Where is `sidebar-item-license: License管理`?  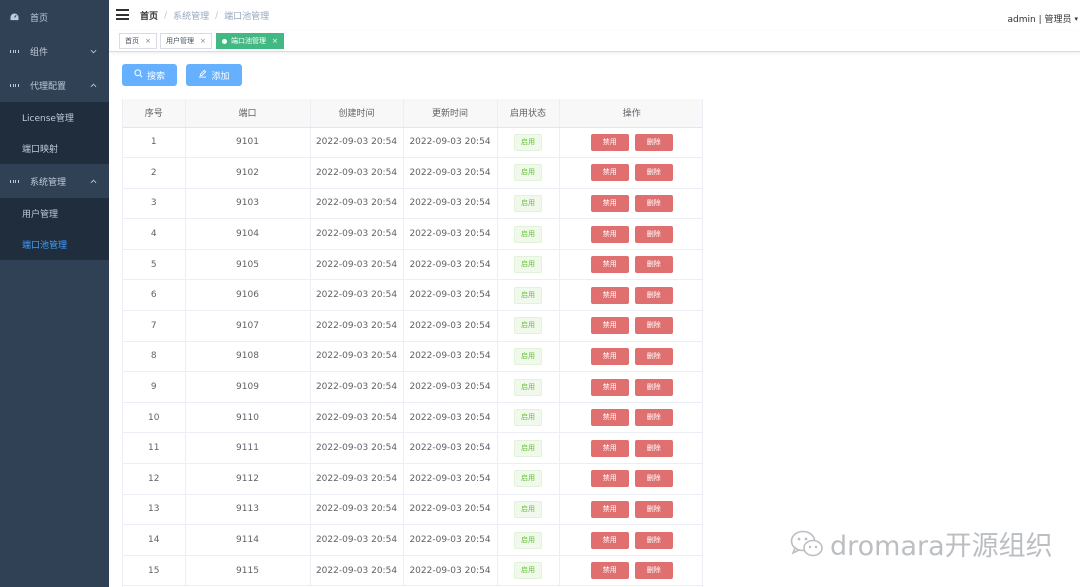 sidebar-item-license: License管理 is located at coordinates (54, 117).